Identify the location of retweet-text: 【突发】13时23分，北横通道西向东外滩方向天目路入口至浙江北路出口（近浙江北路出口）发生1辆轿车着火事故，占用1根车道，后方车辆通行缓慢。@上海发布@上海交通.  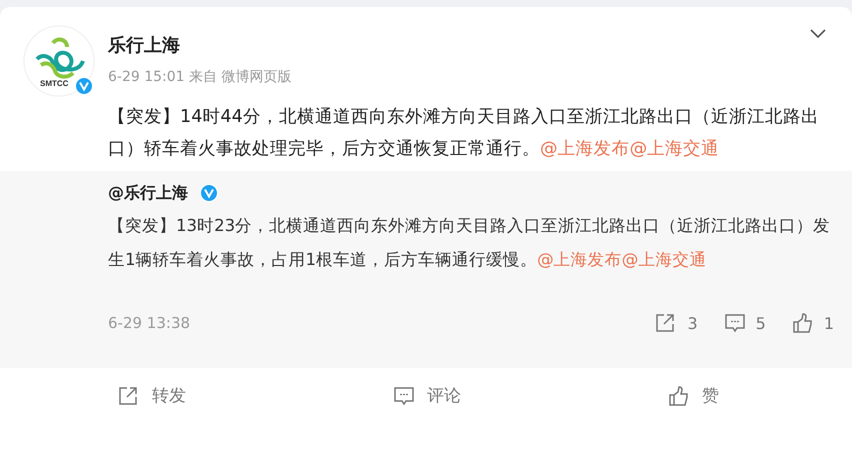
(470, 243).